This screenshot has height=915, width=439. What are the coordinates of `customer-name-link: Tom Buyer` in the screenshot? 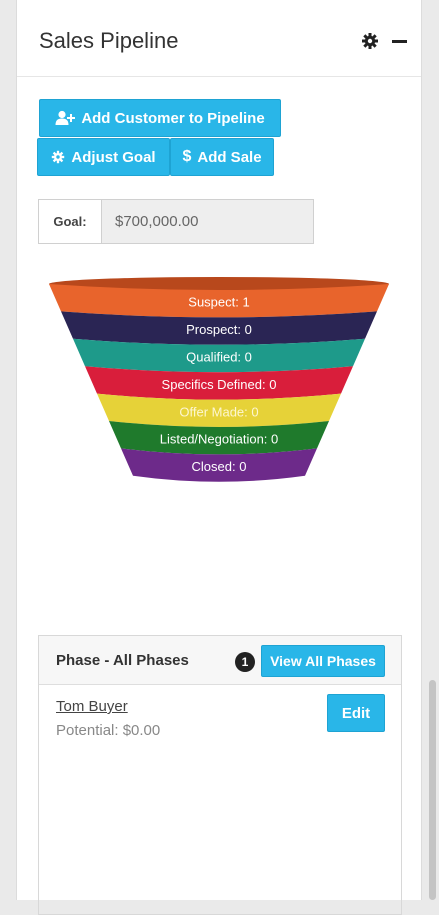 It's located at (92, 706).